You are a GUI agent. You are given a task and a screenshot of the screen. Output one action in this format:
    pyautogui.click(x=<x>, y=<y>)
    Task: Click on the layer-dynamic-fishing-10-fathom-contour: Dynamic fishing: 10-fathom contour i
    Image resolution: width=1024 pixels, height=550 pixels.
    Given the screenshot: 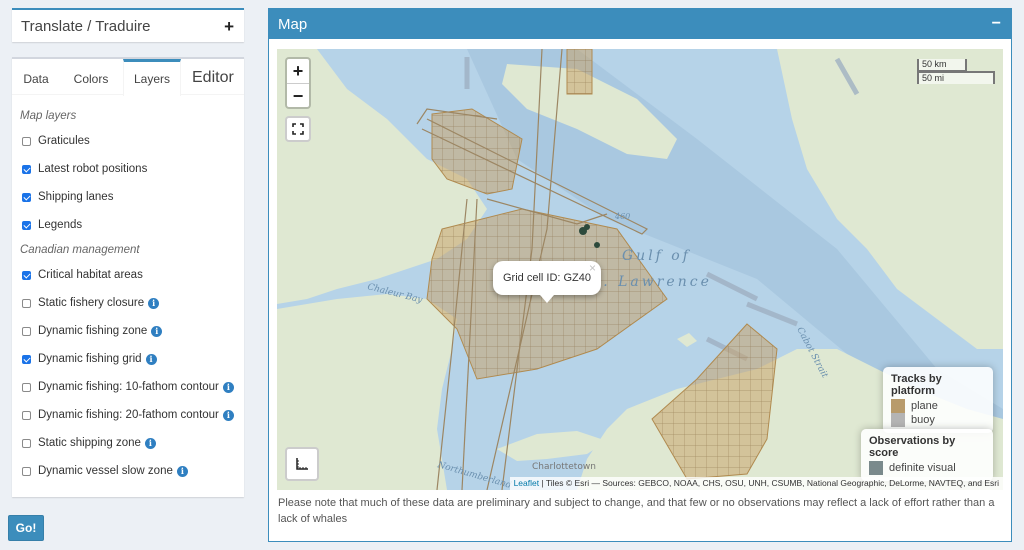 What is the action you would take?
    pyautogui.click(x=128, y=387)
    